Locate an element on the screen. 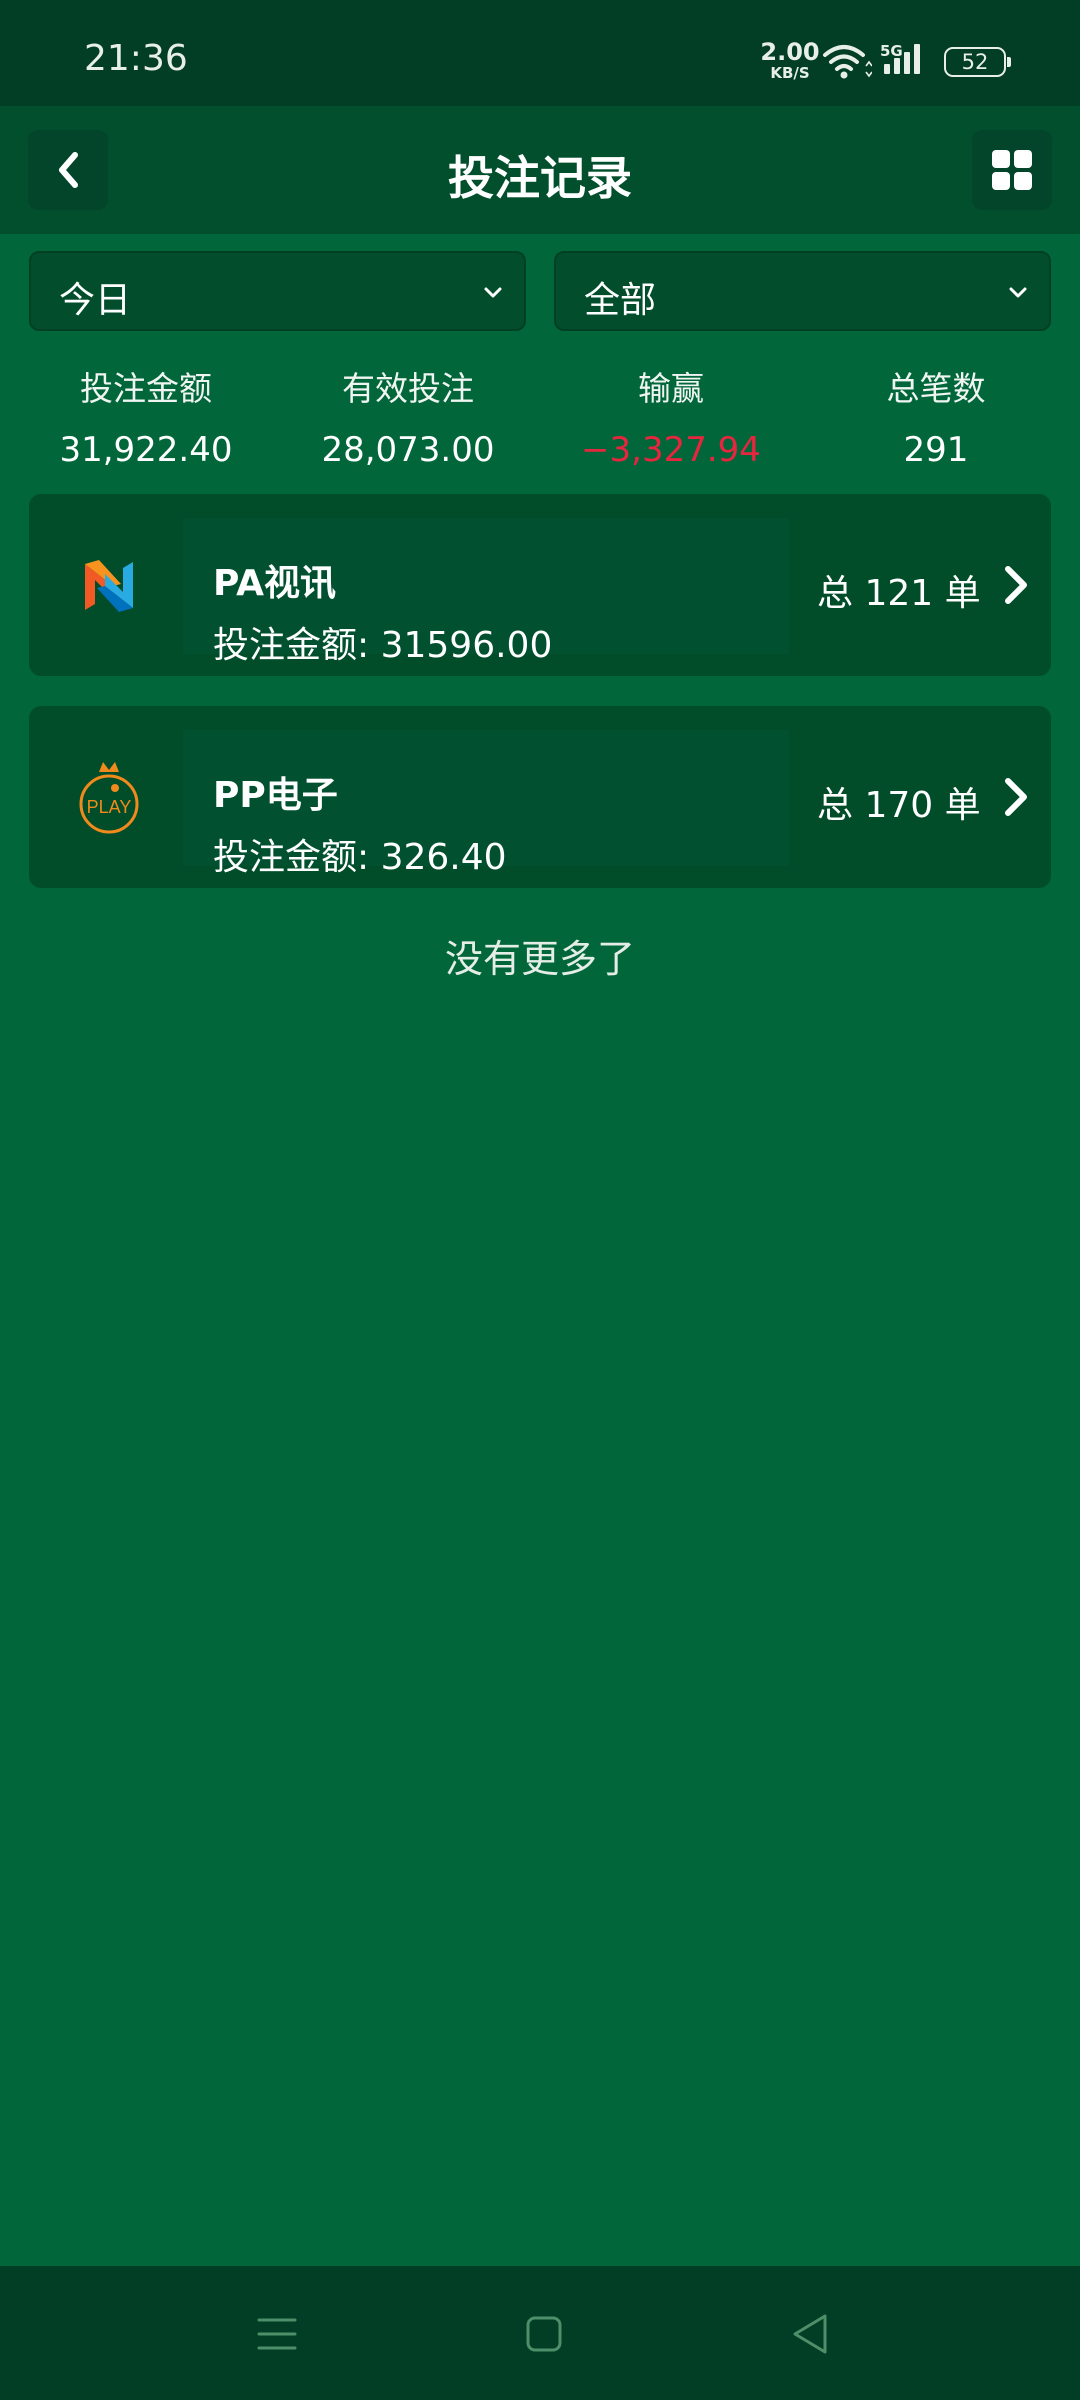 The width and height of the screenshot is (1080, 2400). date-filter-dropdown: 今日 is located at coordinates (277, 291).